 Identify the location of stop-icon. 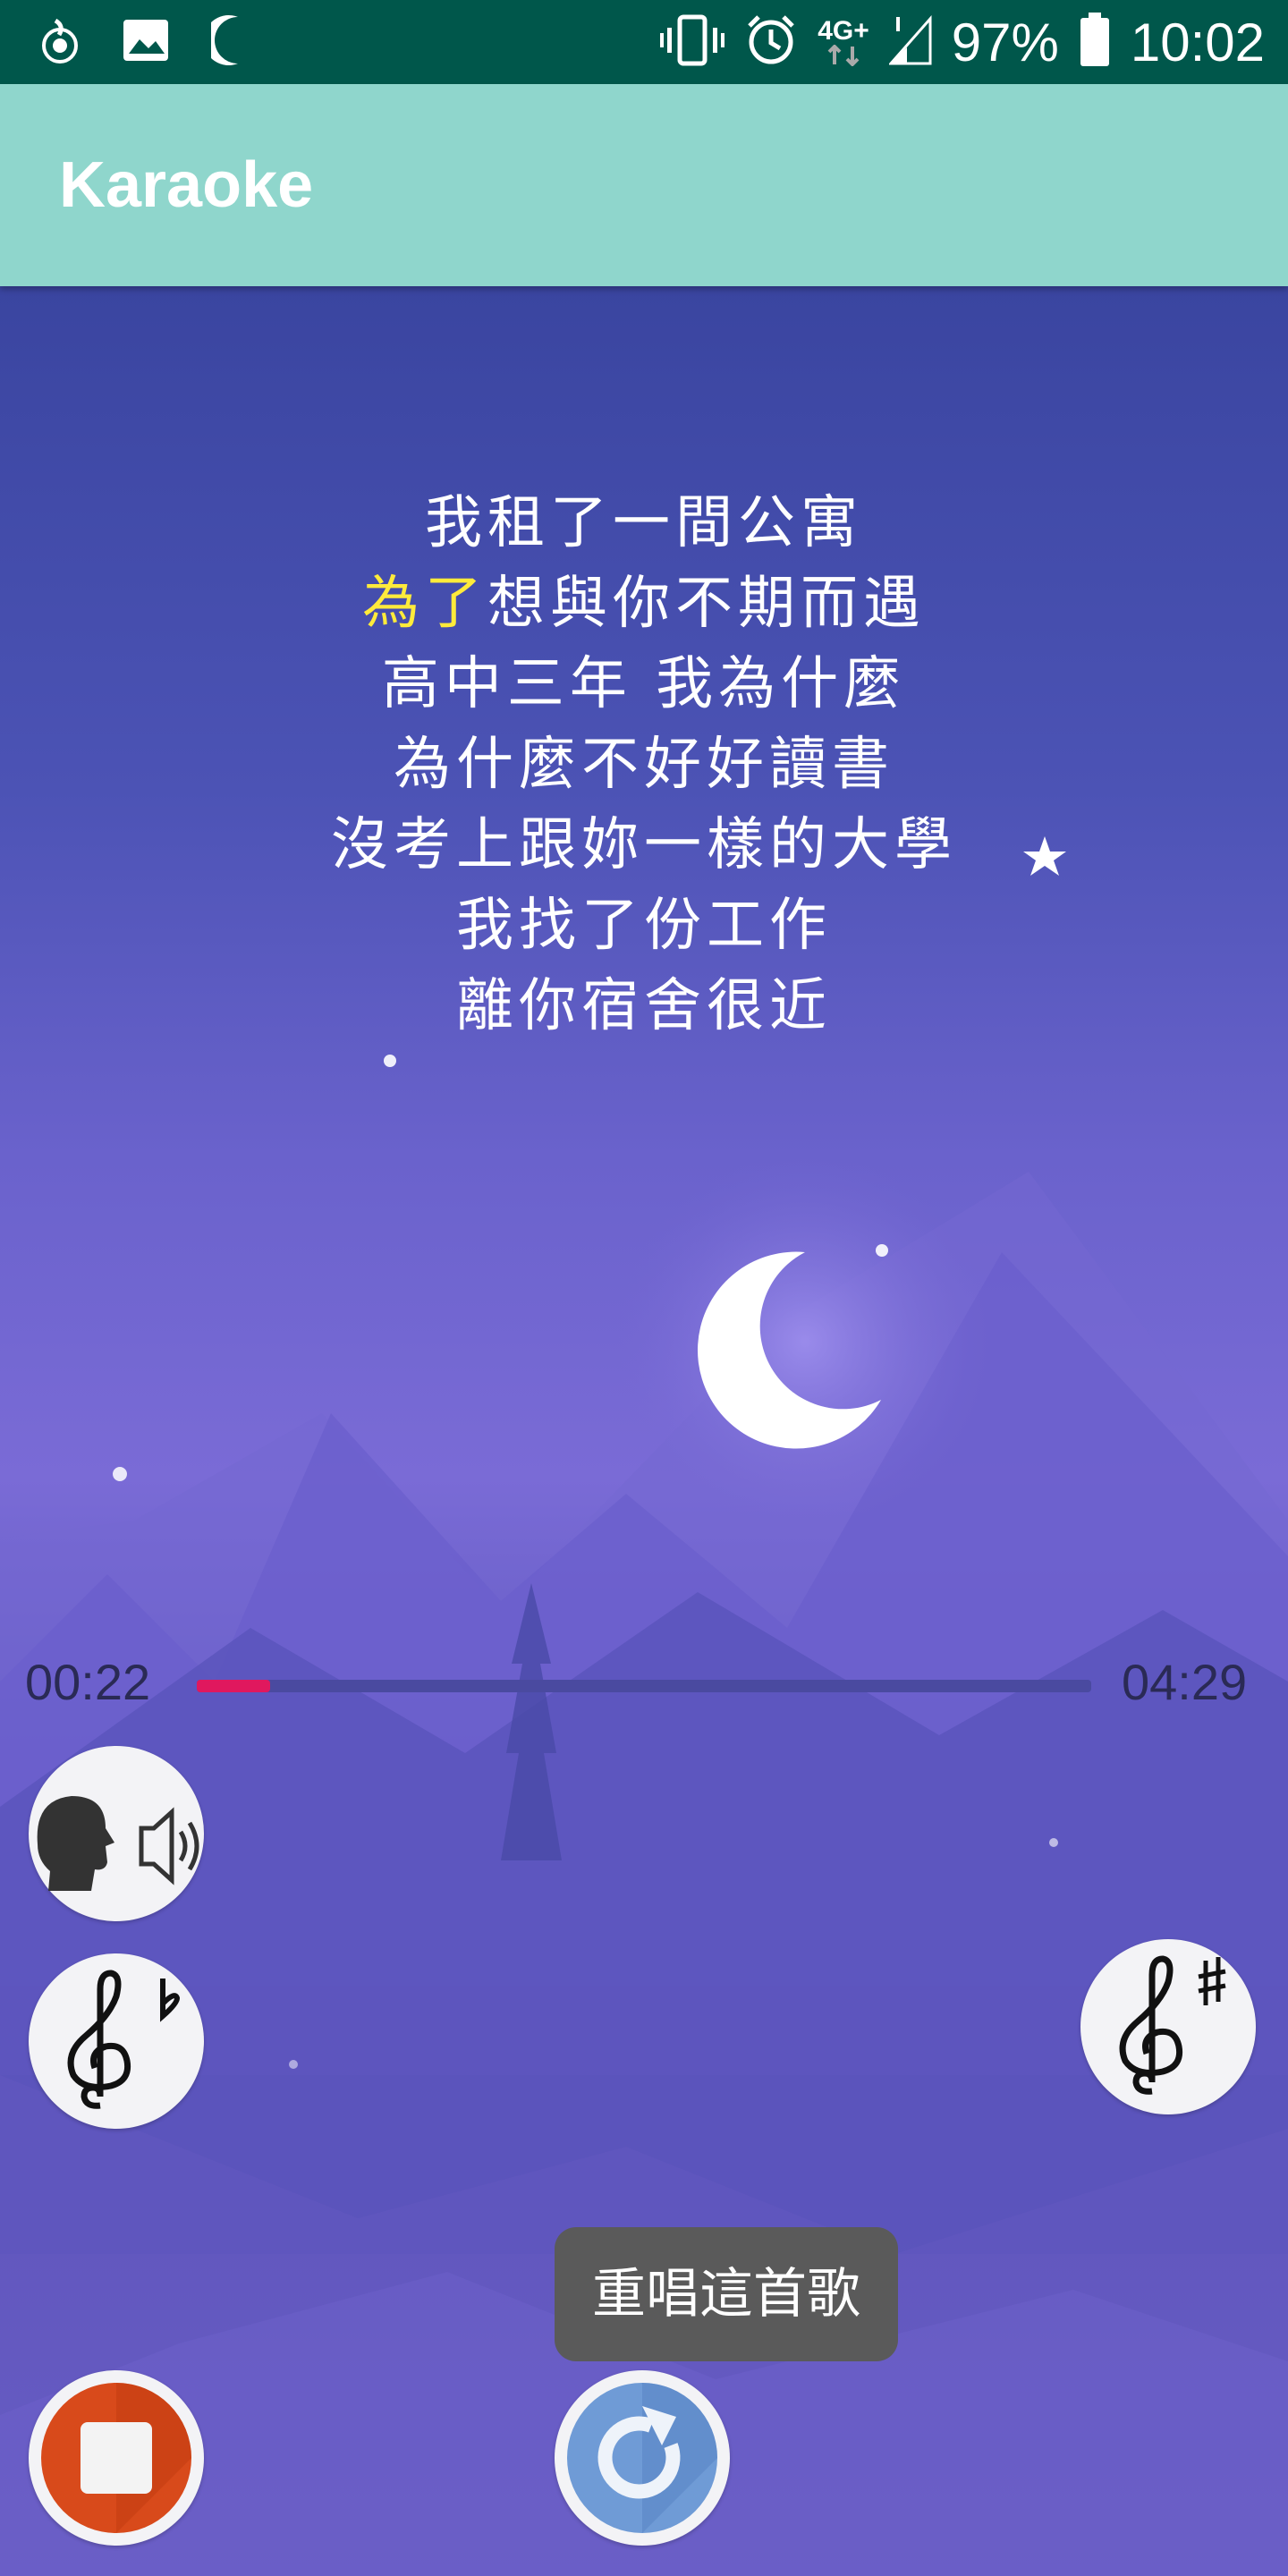
(116, 2458).